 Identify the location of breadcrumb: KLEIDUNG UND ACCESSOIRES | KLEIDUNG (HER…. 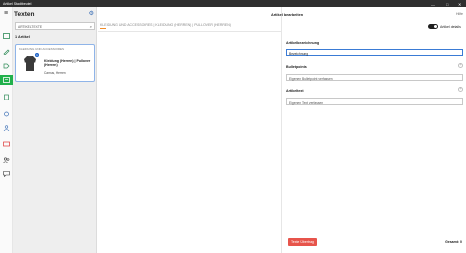
(165, 26).